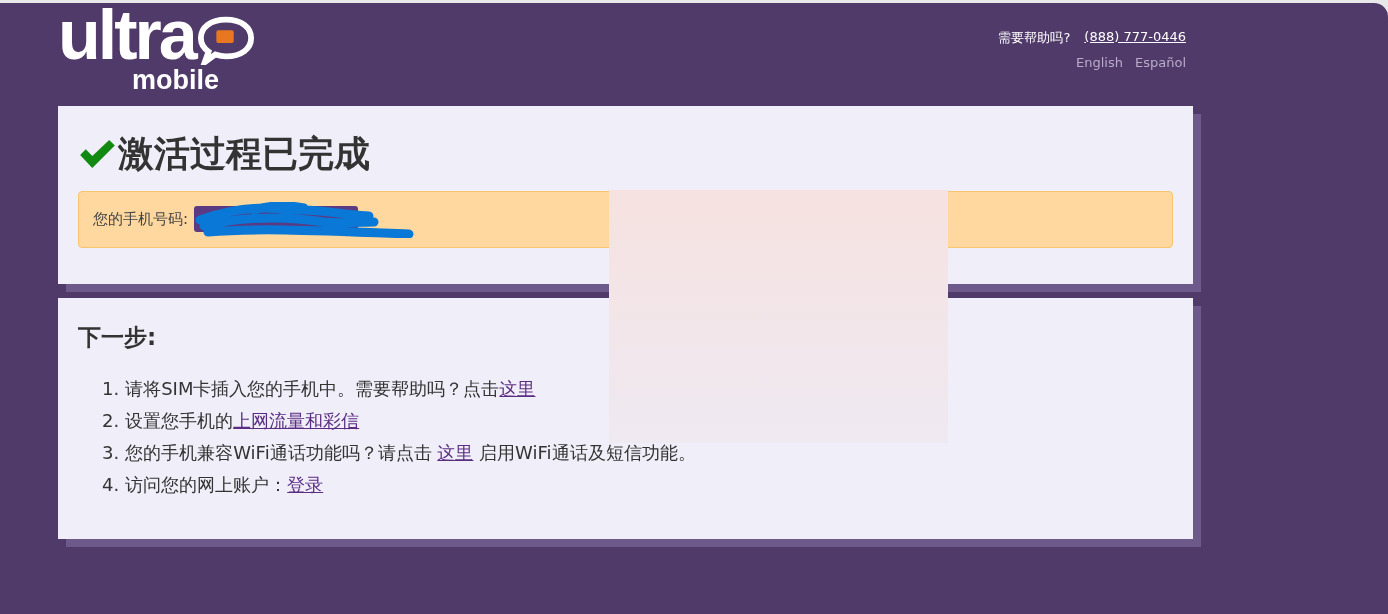 This screenshot has width=1388, height=614. What do you see at coordinates (296, 421) in the screenshot?
I see `step-link: 上网流量和彩信` at bounding box center [296, 421].